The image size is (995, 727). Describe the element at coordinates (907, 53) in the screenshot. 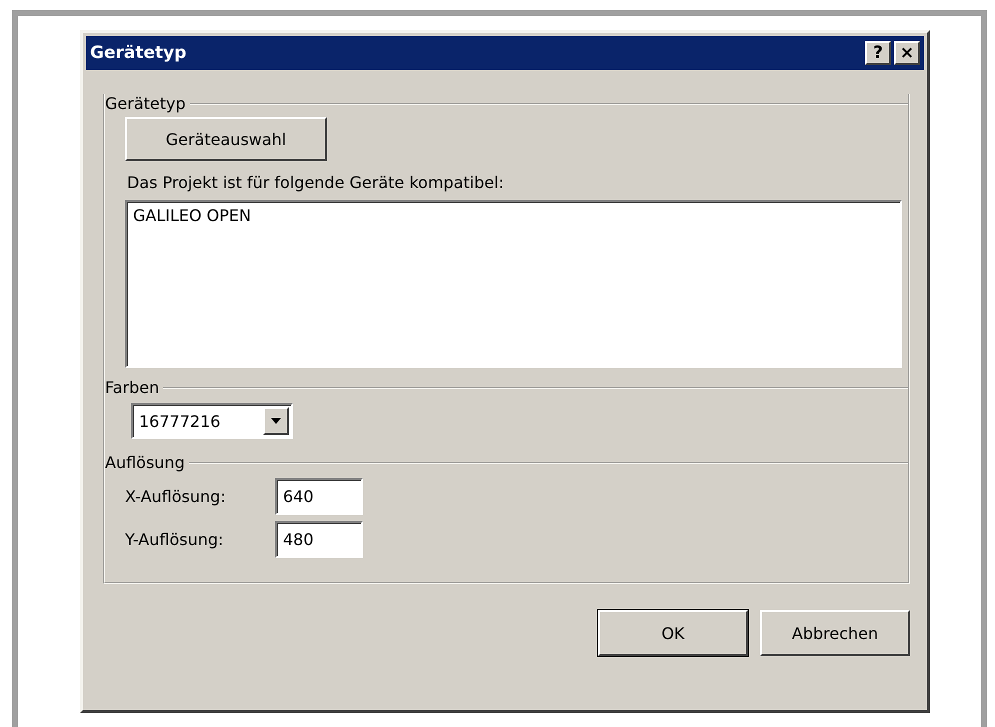

I see `close-button: ×` at that location.